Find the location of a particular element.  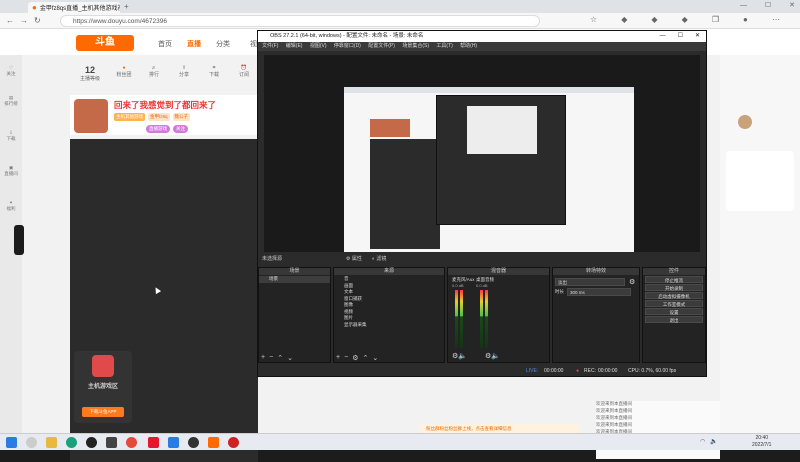

menu-help: 帮助(H) is located at coordinates (468, 46).